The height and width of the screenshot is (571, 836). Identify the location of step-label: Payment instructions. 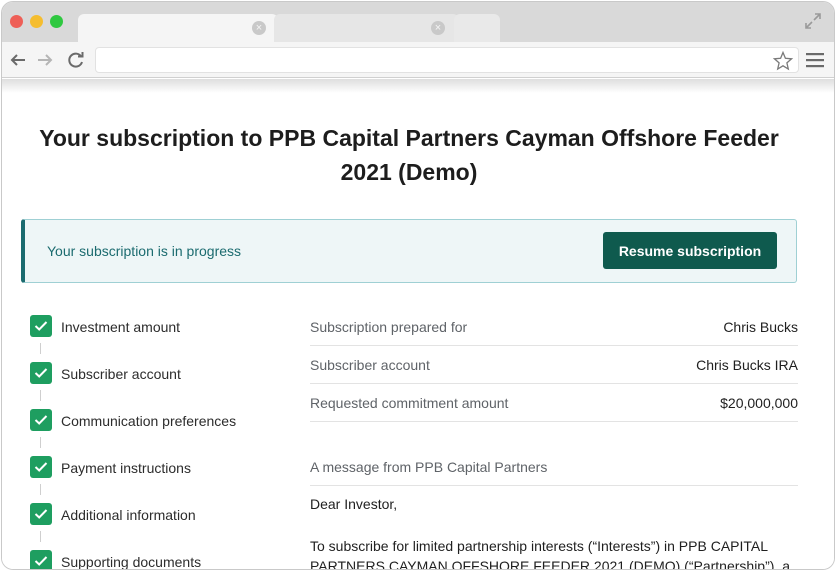
(126, 468).